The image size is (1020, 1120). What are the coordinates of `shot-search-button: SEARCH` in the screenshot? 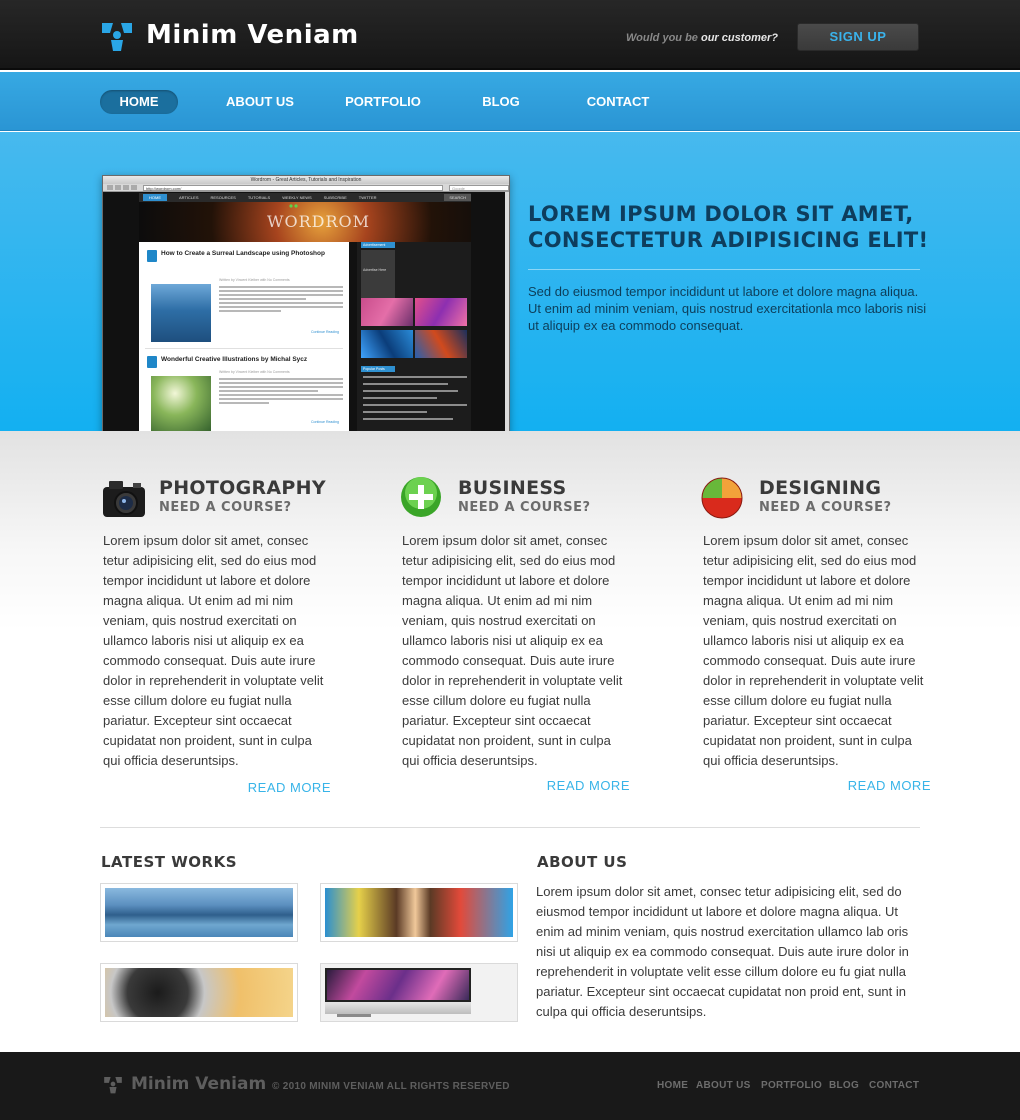 It's located at (457, 197).